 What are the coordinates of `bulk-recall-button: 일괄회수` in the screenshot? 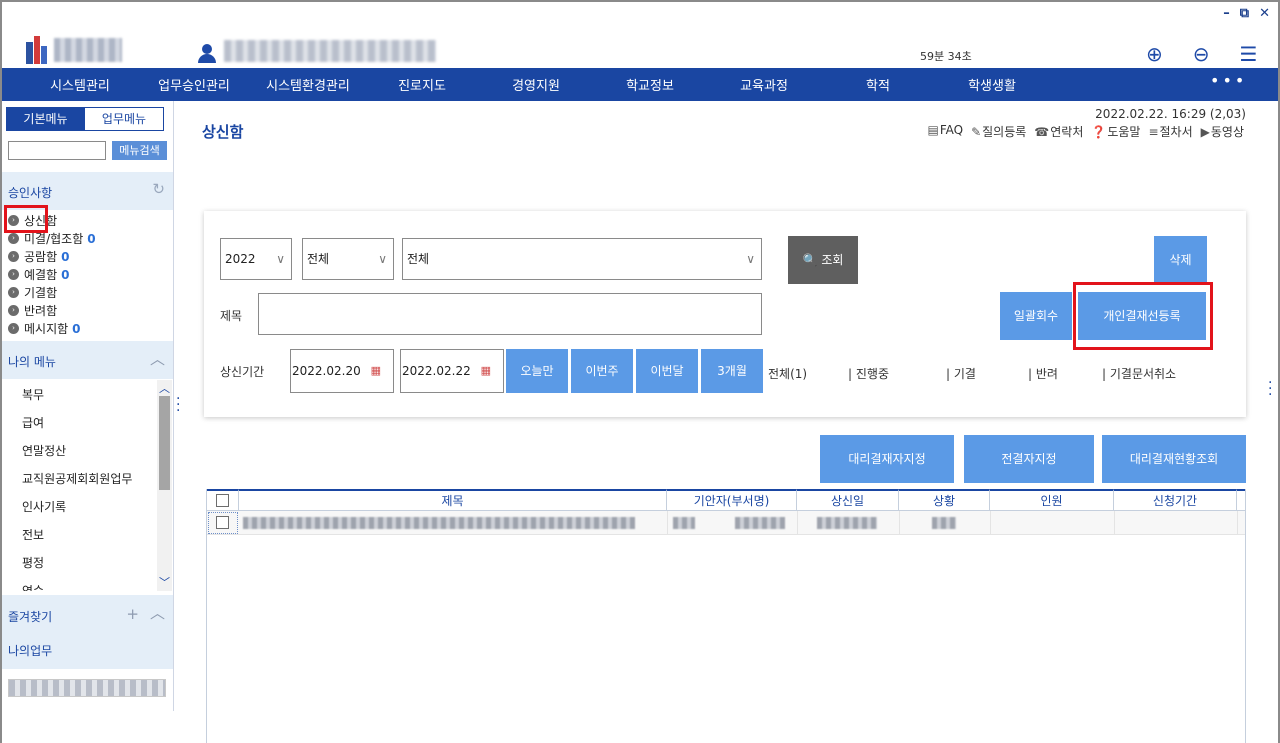 It's located at (1036, 316).